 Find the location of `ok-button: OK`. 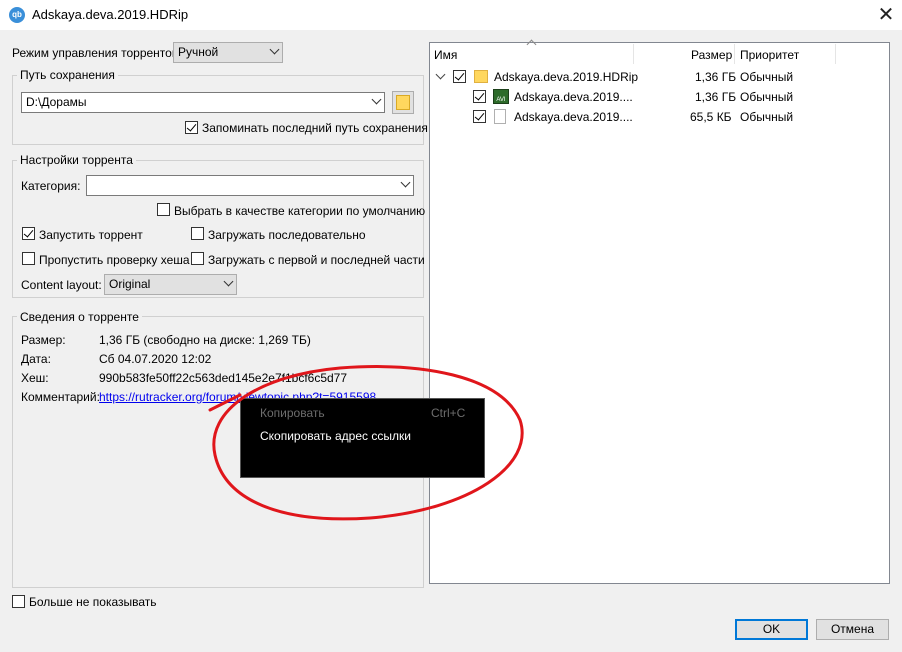

ok-button: OK is located at coordinates (771, 629).